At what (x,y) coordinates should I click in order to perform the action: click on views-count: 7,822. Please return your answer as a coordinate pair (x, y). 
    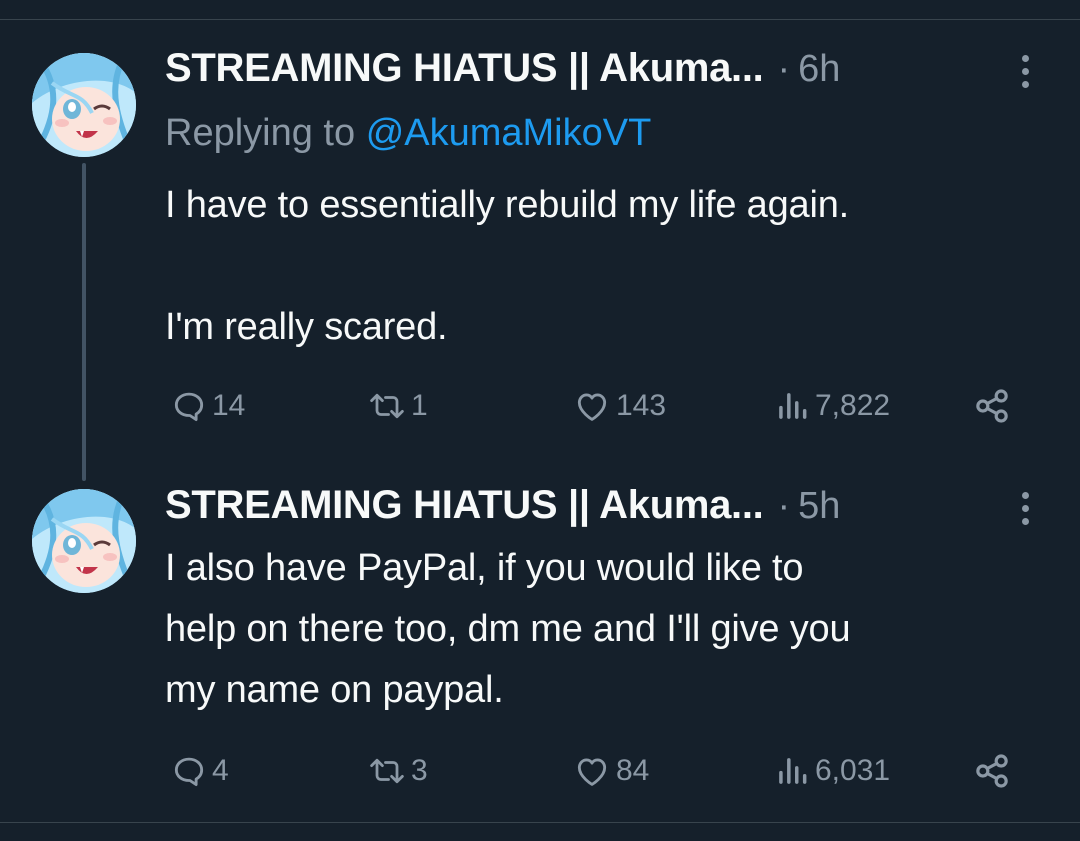
    Looking at the image, I should click on (853, 405).